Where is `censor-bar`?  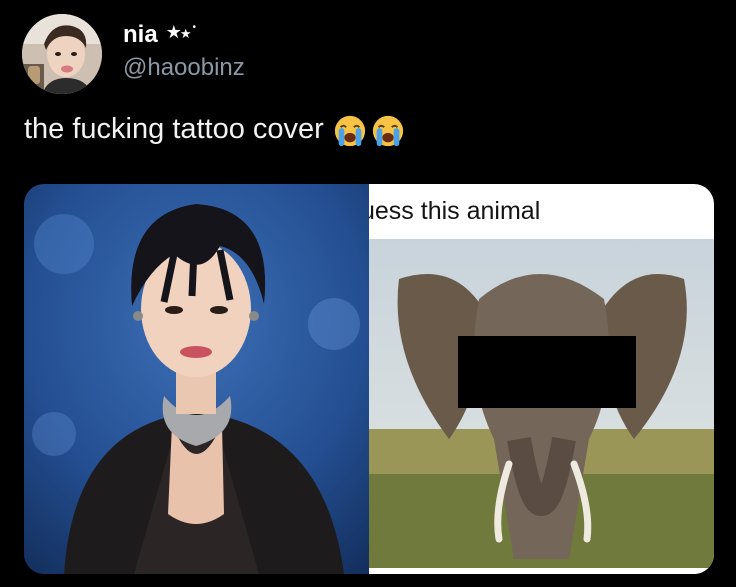
censor-bar is located at coordinates (547, 372).